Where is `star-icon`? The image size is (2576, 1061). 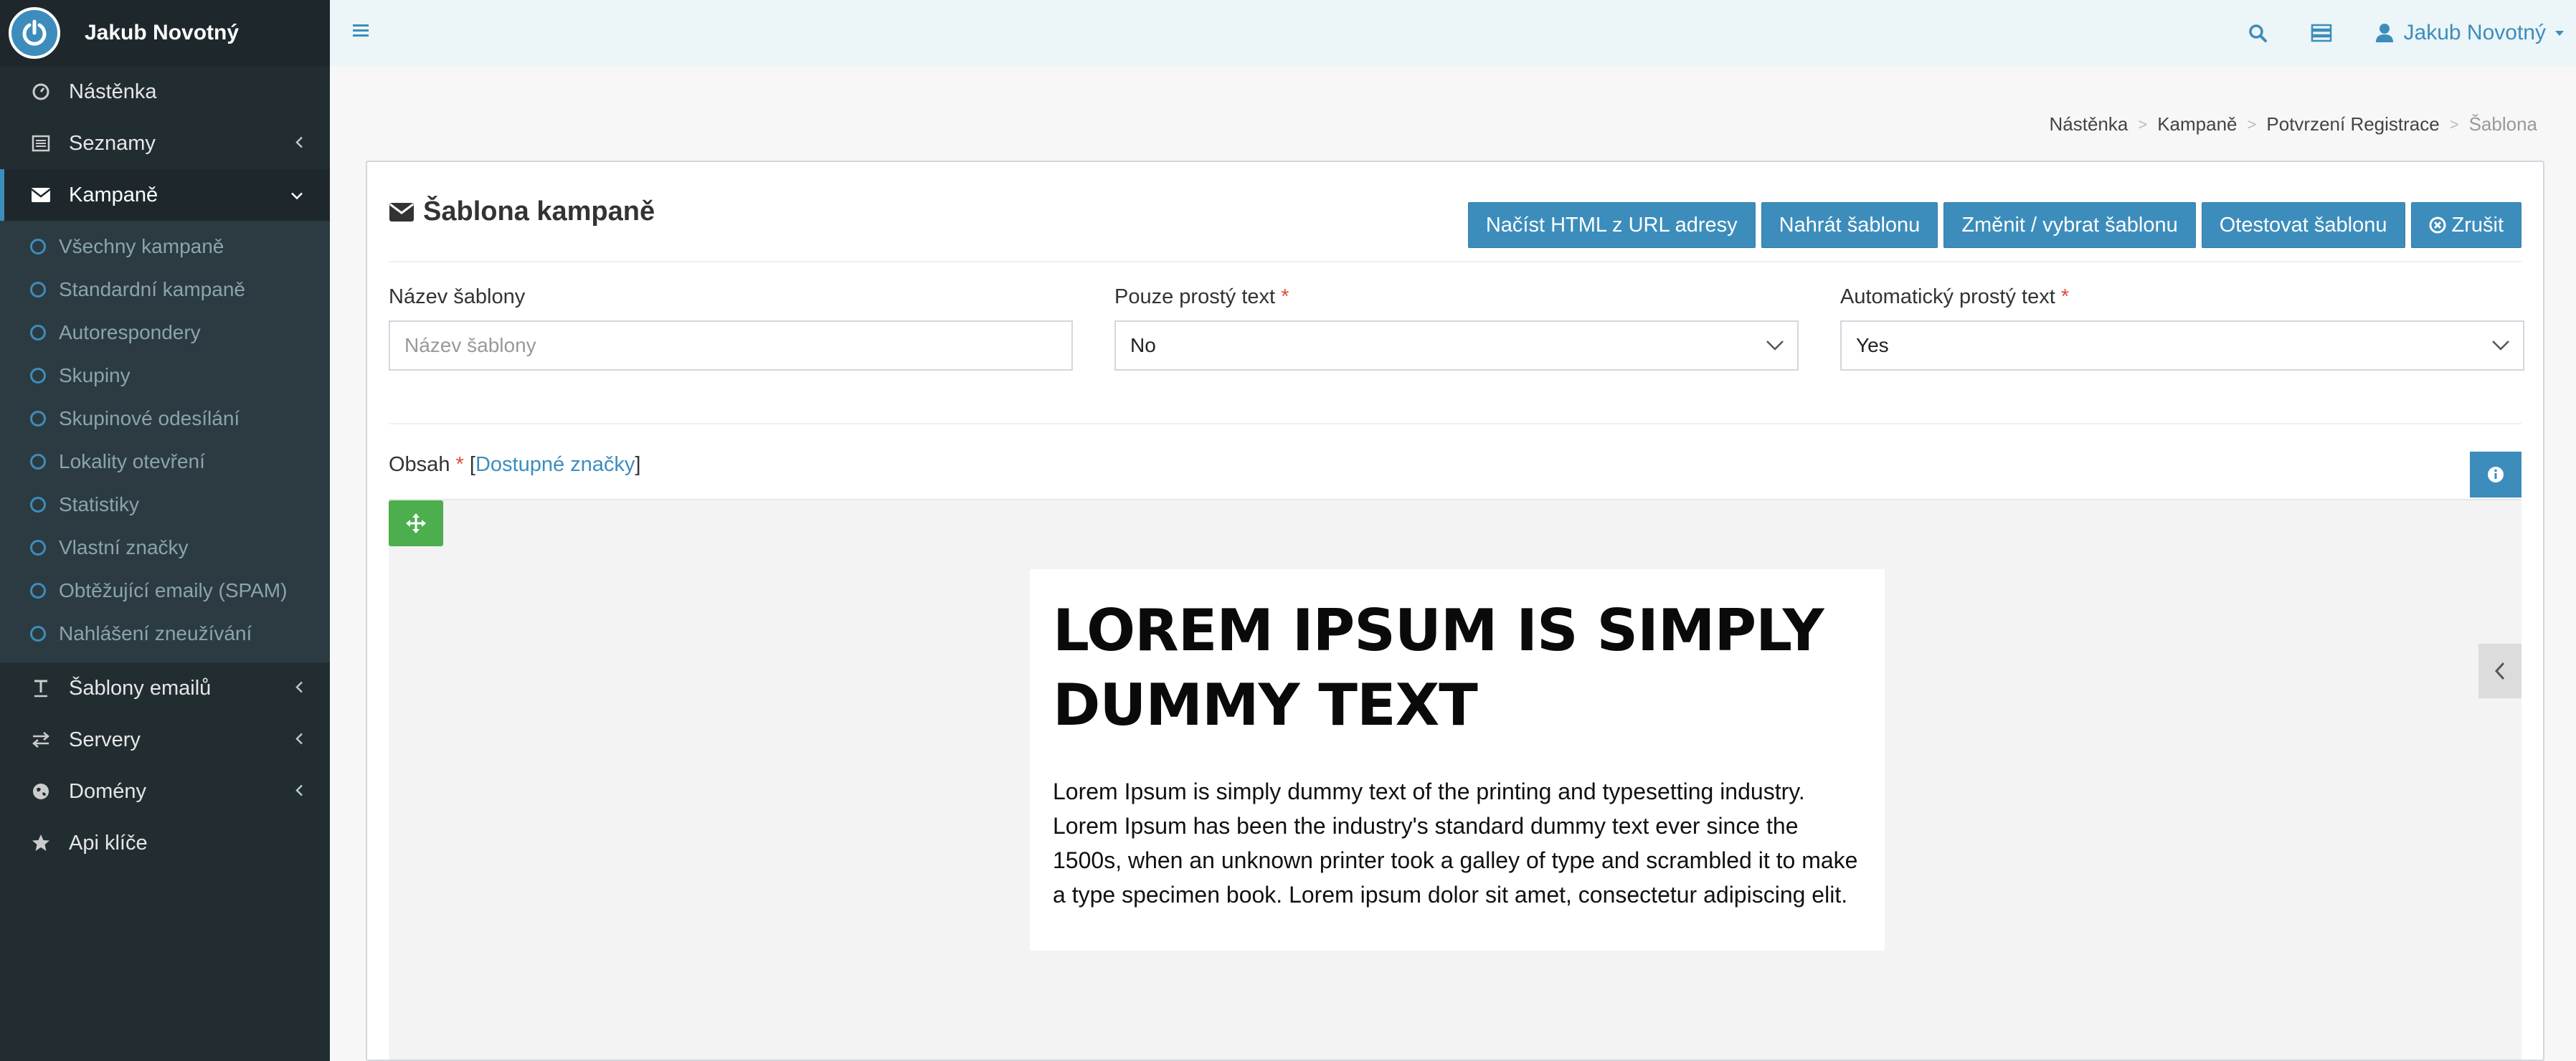
star-icon is located at coordinates (41, 843).